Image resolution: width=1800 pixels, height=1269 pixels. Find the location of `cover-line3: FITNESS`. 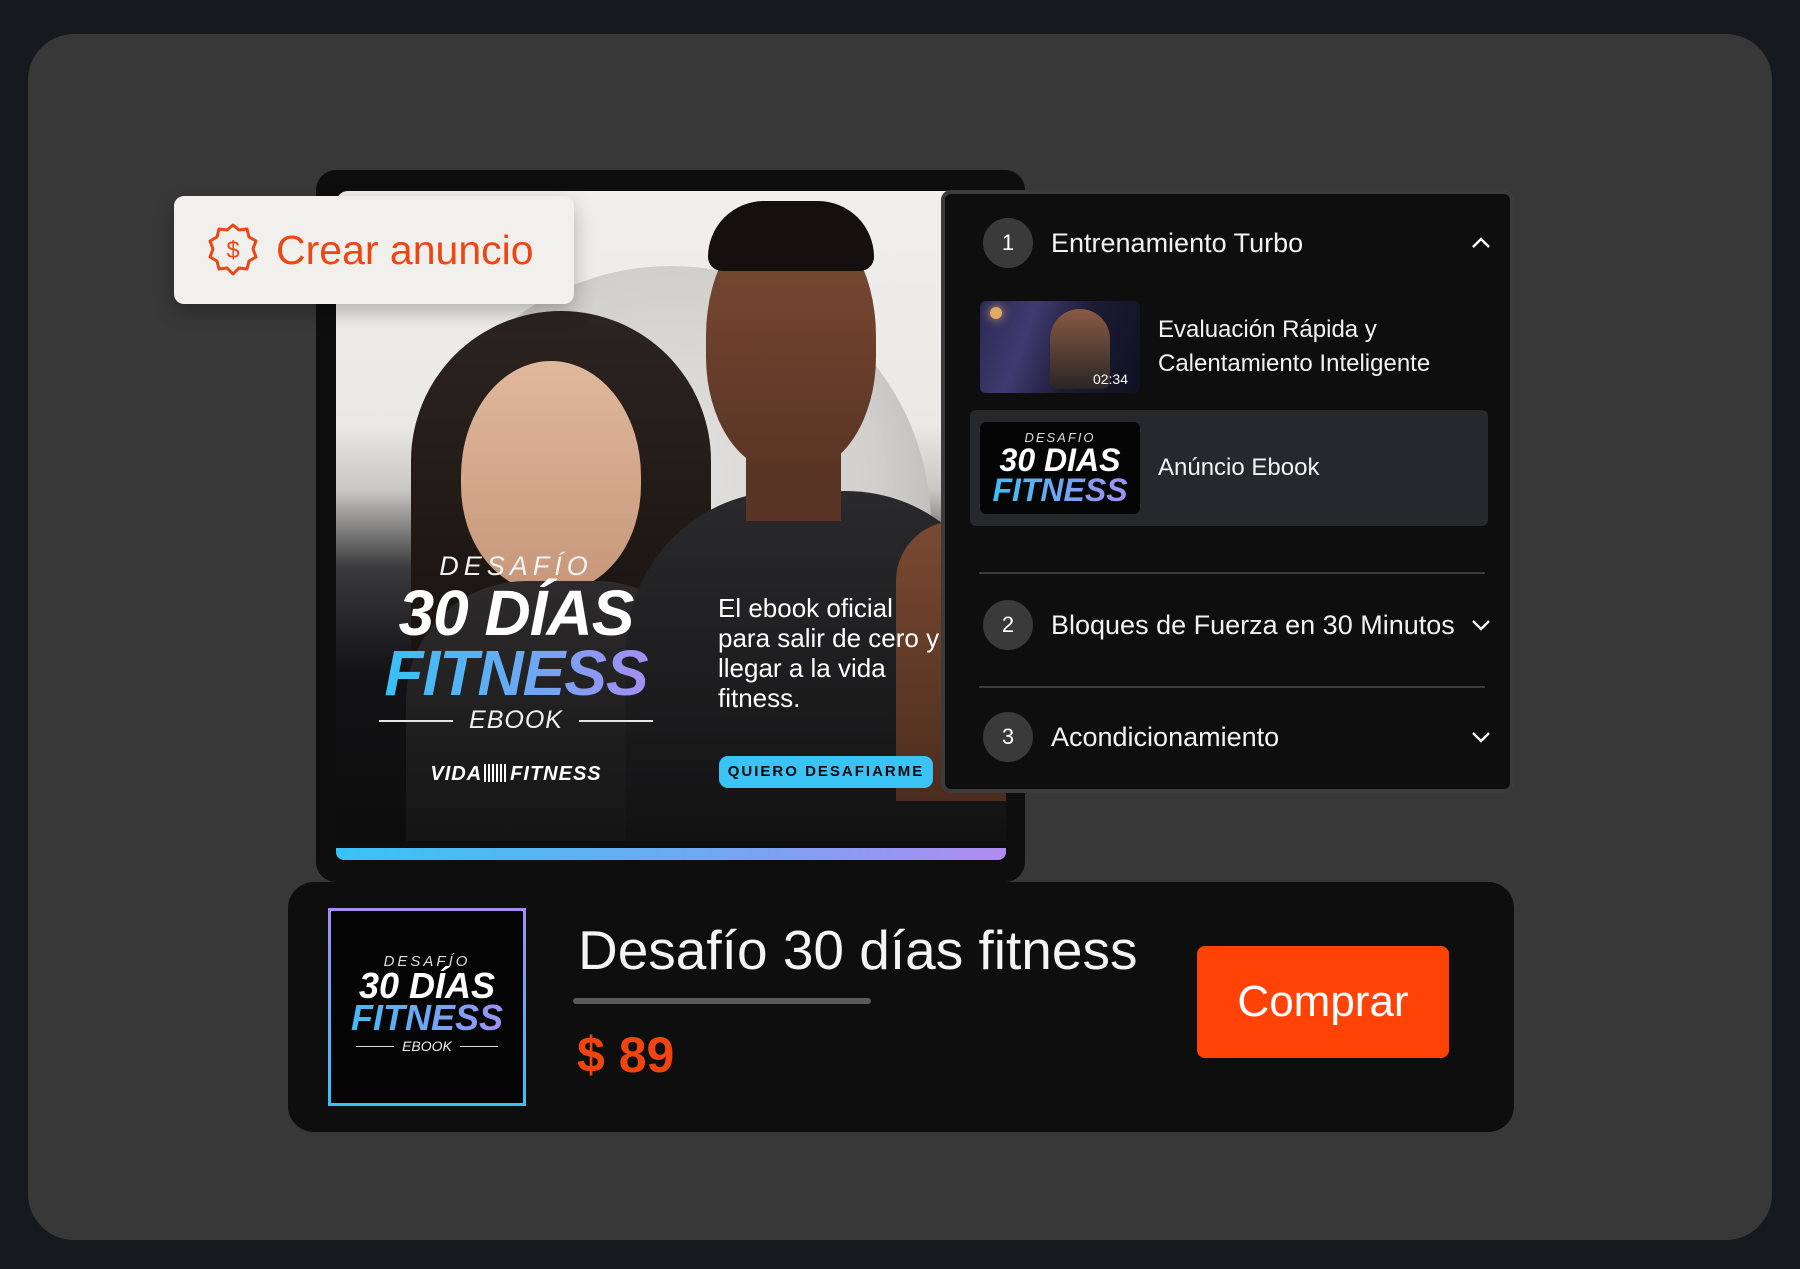

cover-line3: FITNESS is located at coordinates (427, 1018).